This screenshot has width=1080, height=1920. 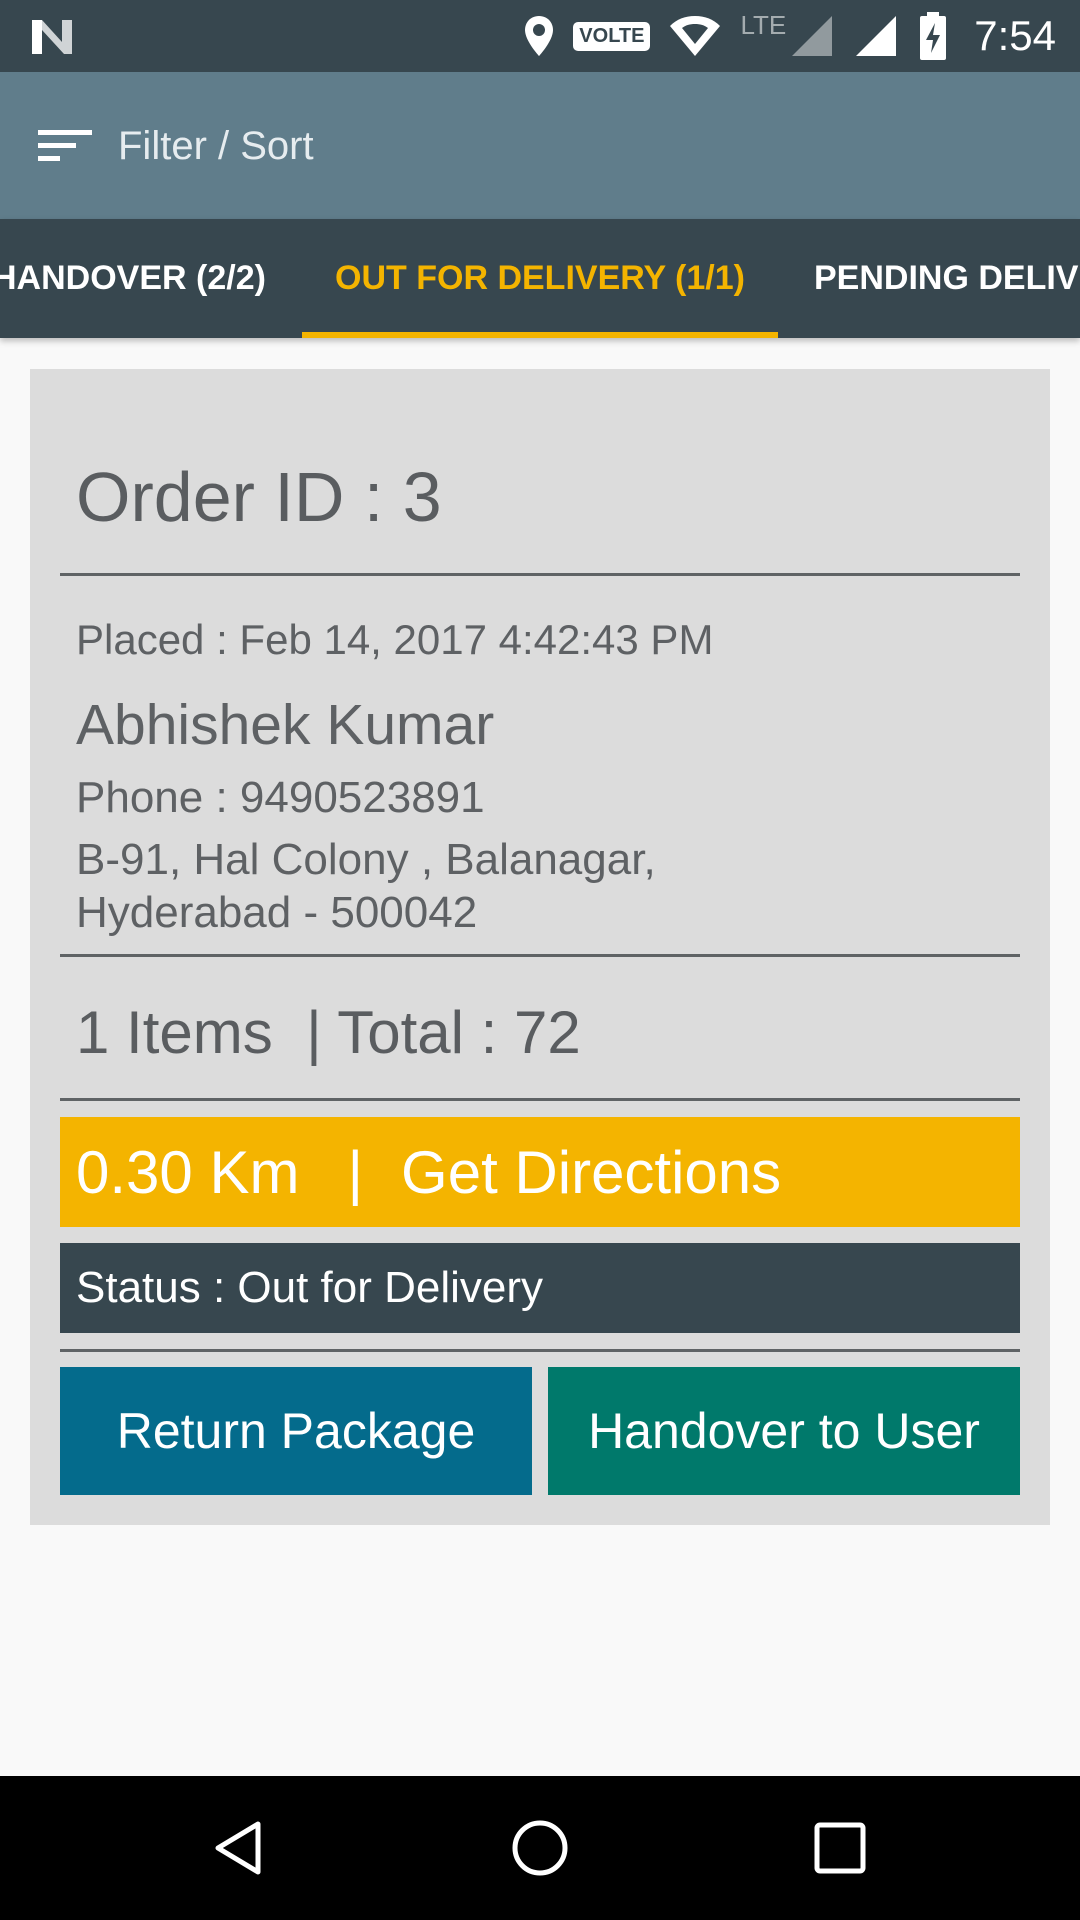 What do you see at coordinates (259, 497) in the screenshot?
I see `order-id: Order ID : 3` at bounding box center [259, 497].